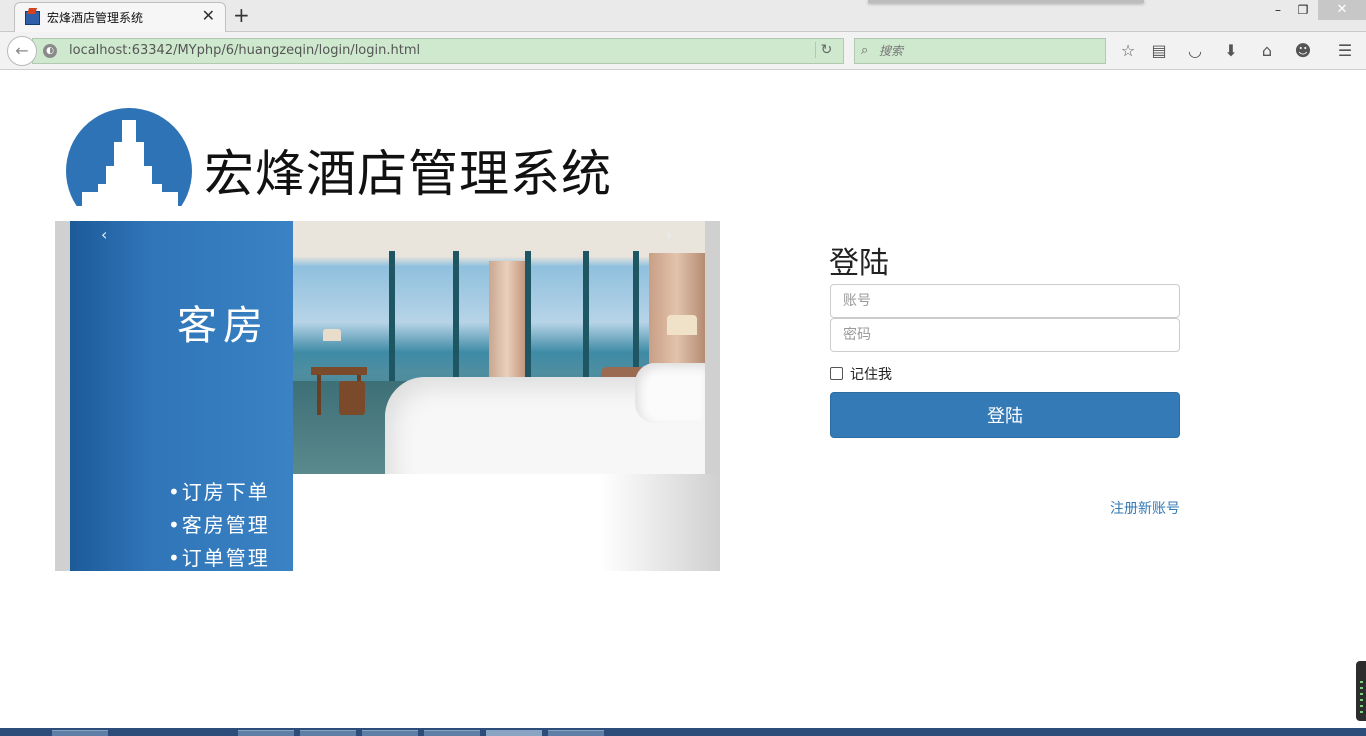 This screenshot has height=736, width=1366. What do you see at coordinates (50, 51) in the screenshot?
I see `site-info-icon: ◐` at bounding box center [50, 51].